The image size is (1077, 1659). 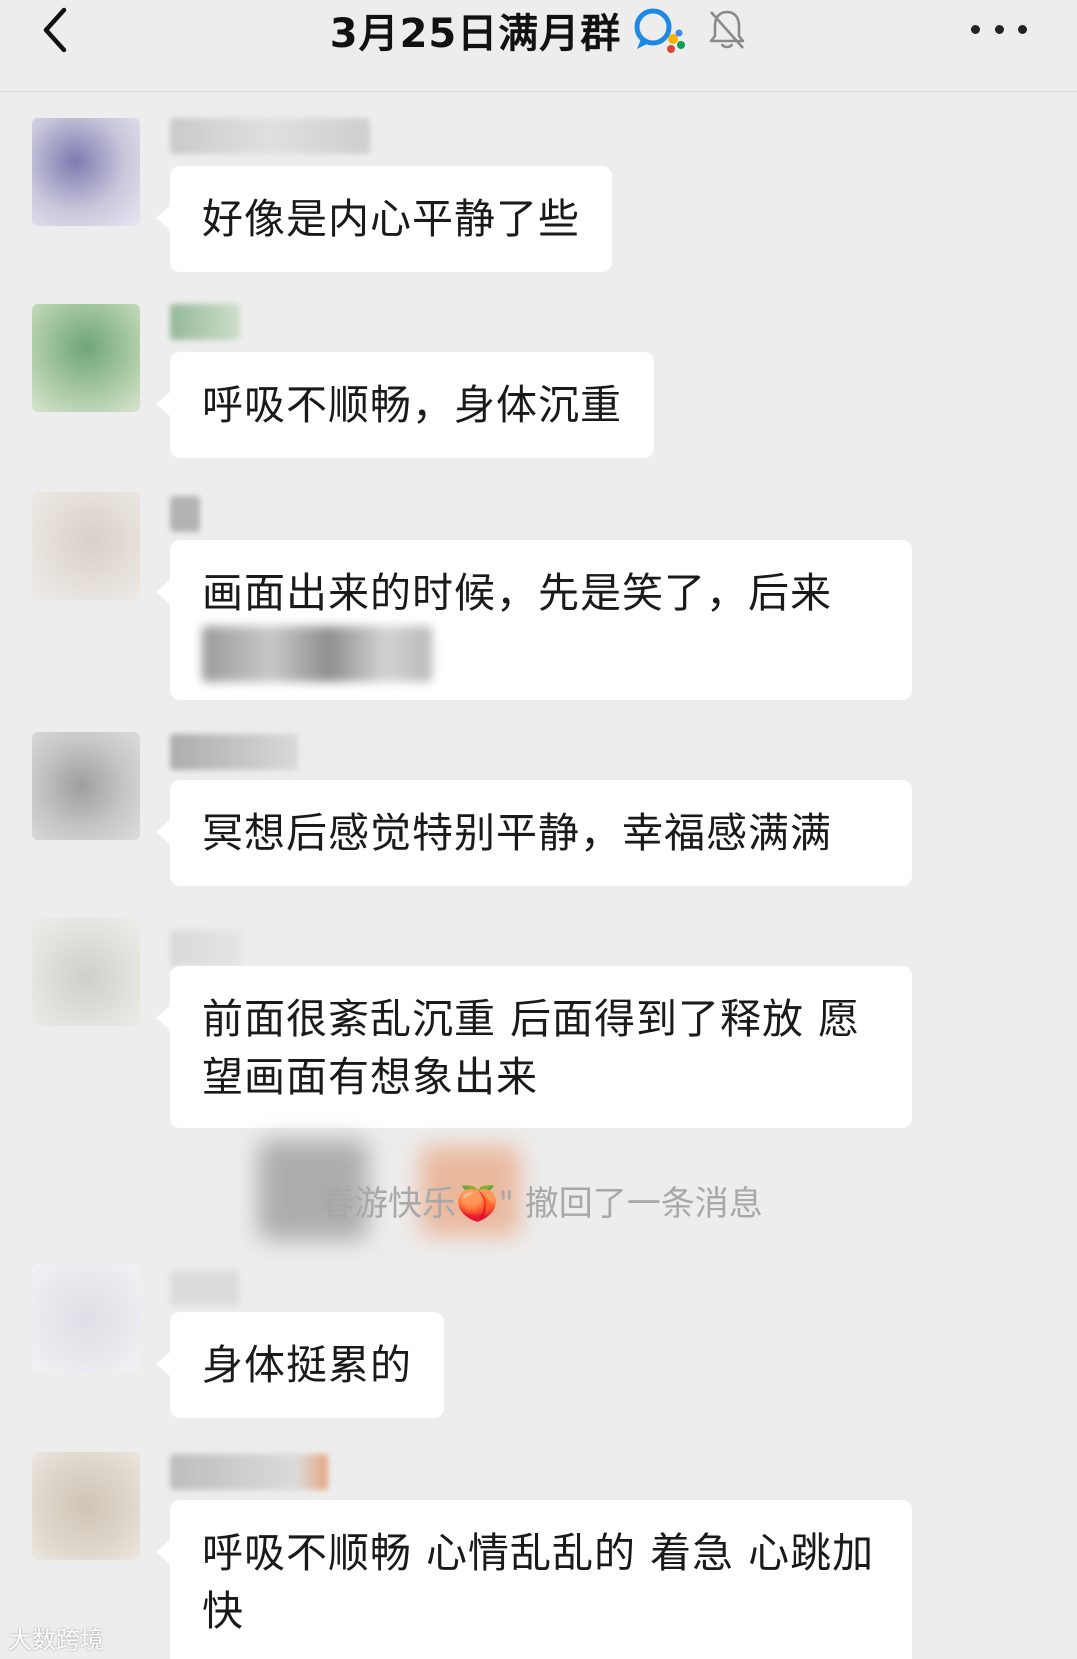 I want to click on message-text: 望画面有想象出来, so click(x=370, y=1077).